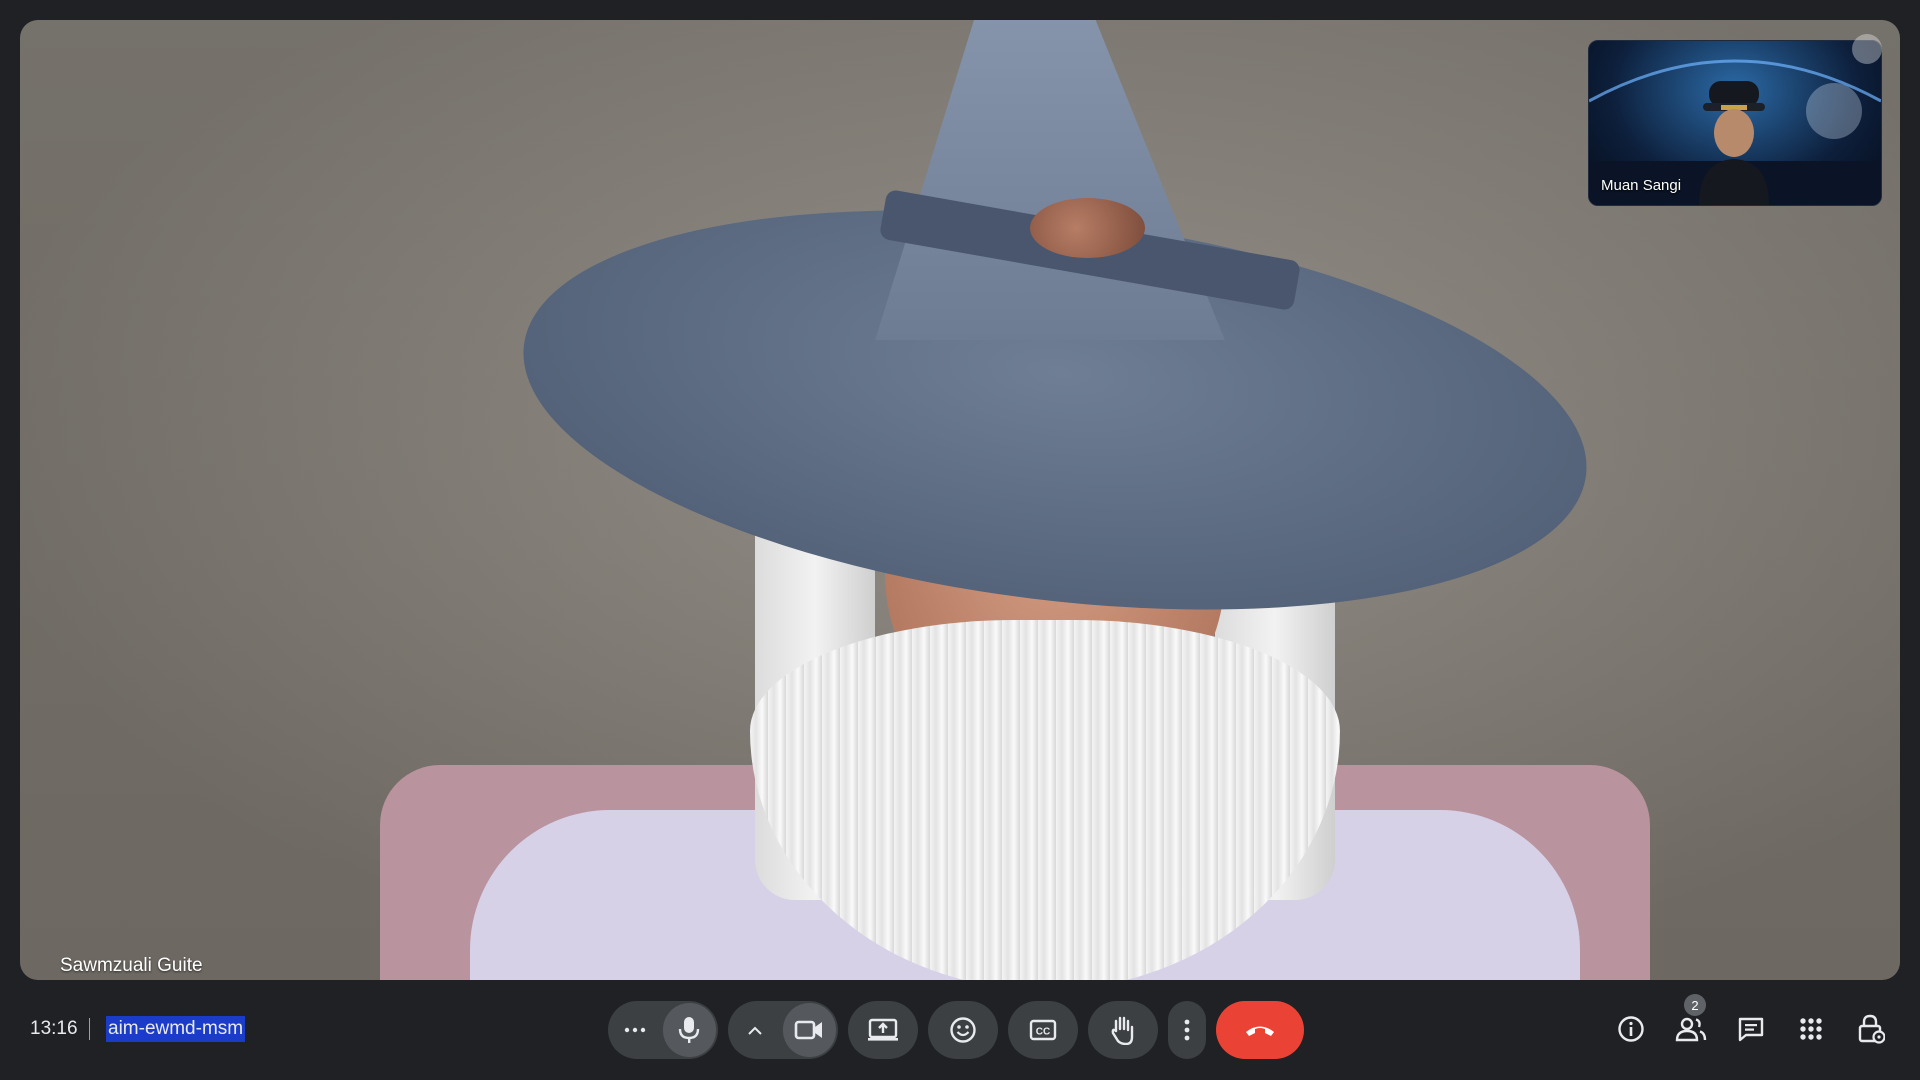 This screenshot has height=1080, width=1920. I want to click on people-icon, so click(1691, 1029).